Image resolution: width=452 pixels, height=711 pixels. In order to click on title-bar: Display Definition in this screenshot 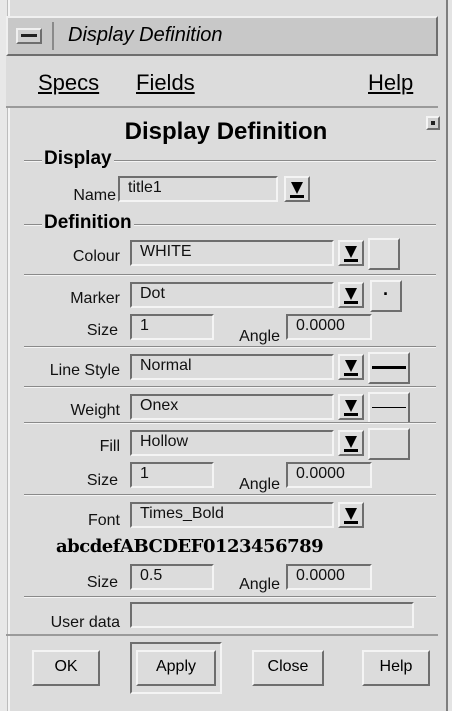, I will do `click(222, 36)`.